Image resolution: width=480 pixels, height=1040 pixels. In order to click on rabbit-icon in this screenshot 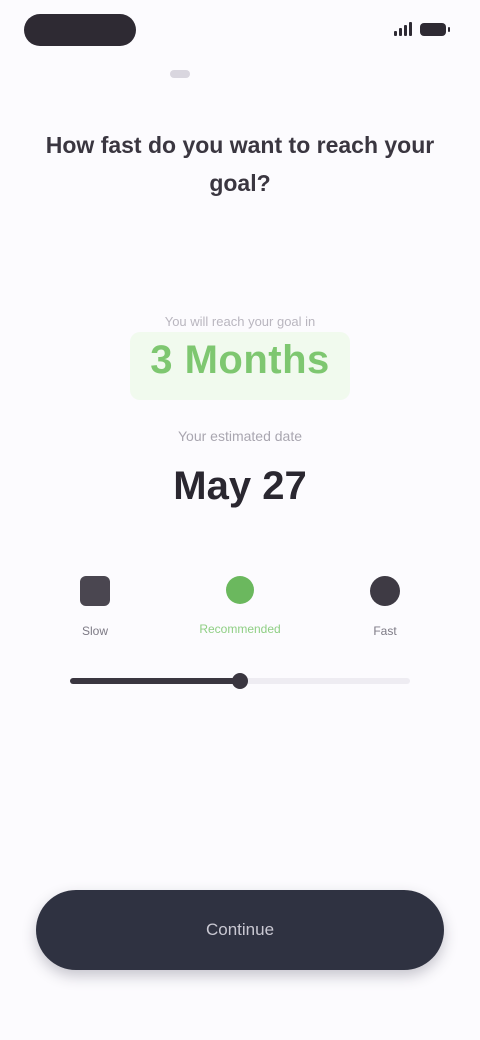, I will do `click(240, 590)`.